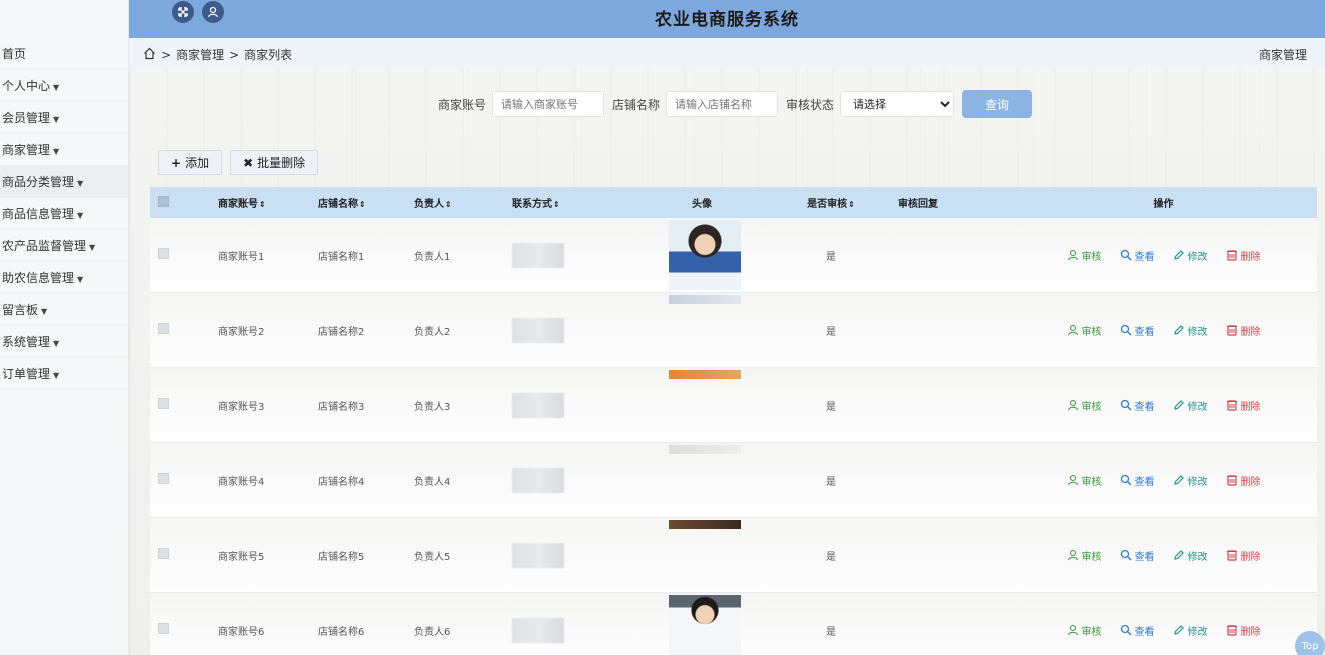 Image resolution: width=1325 pixels, height=655 pixels. I want to click on toolbar: + 添加 ✖ 批量删除, so click(238, 162).